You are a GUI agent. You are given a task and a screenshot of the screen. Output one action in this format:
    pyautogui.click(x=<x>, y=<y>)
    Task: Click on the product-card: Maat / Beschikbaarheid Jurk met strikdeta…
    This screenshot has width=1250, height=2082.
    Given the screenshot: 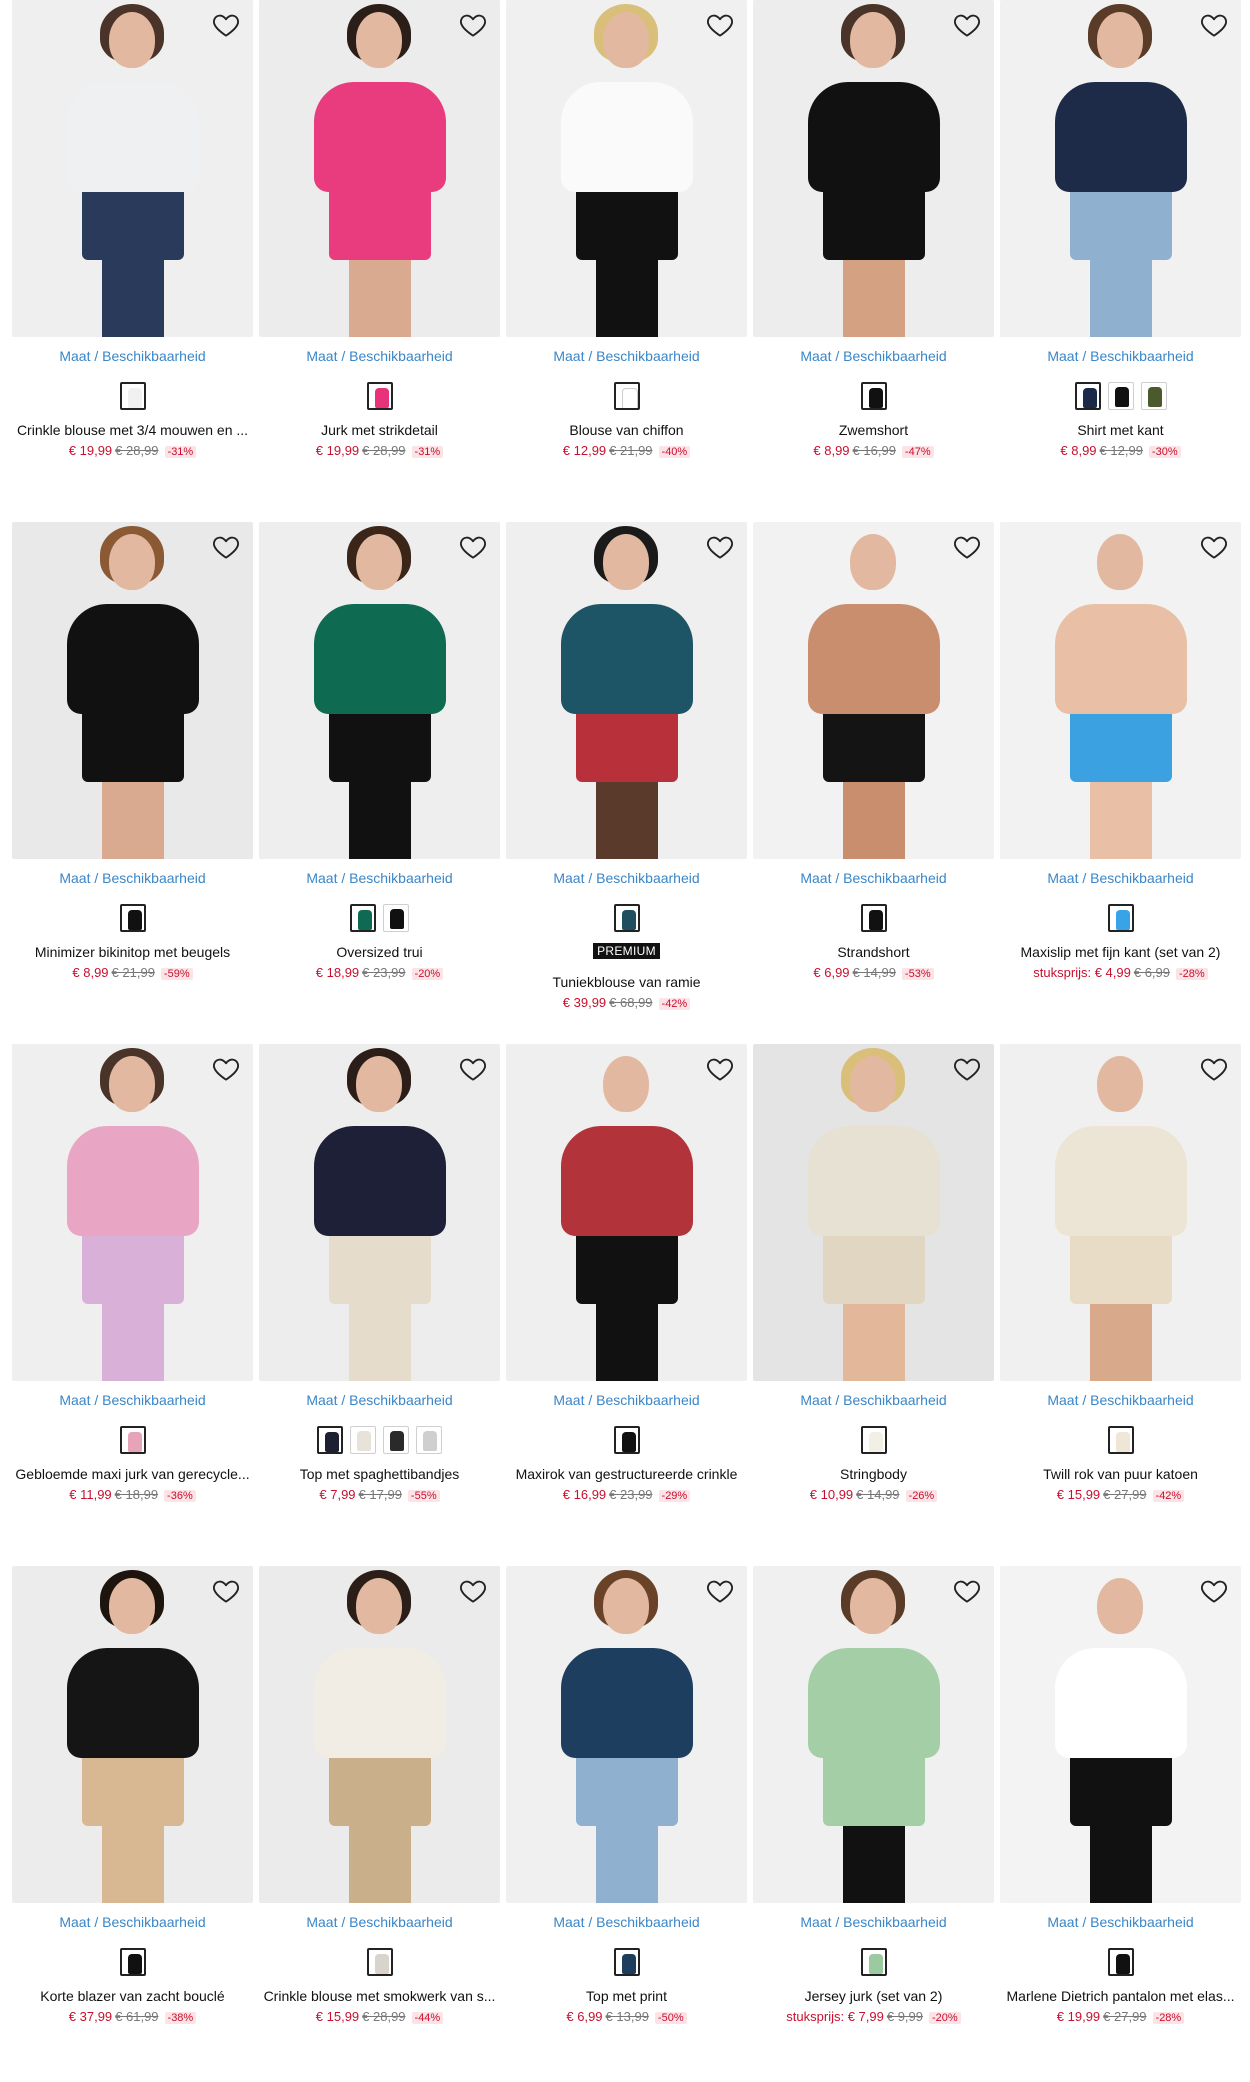 What is the action you would take?
    pyautogui.click(x=379, y=250)
    